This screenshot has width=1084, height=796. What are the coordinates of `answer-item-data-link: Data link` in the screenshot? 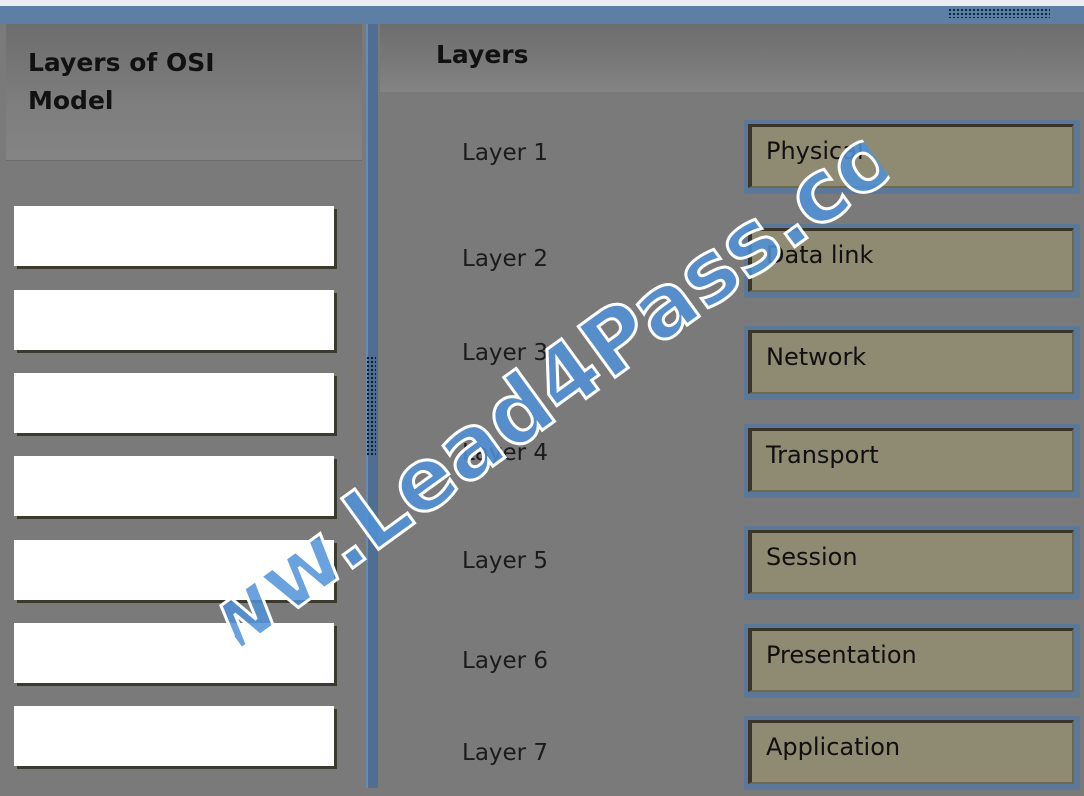 It's located at (912, 261).